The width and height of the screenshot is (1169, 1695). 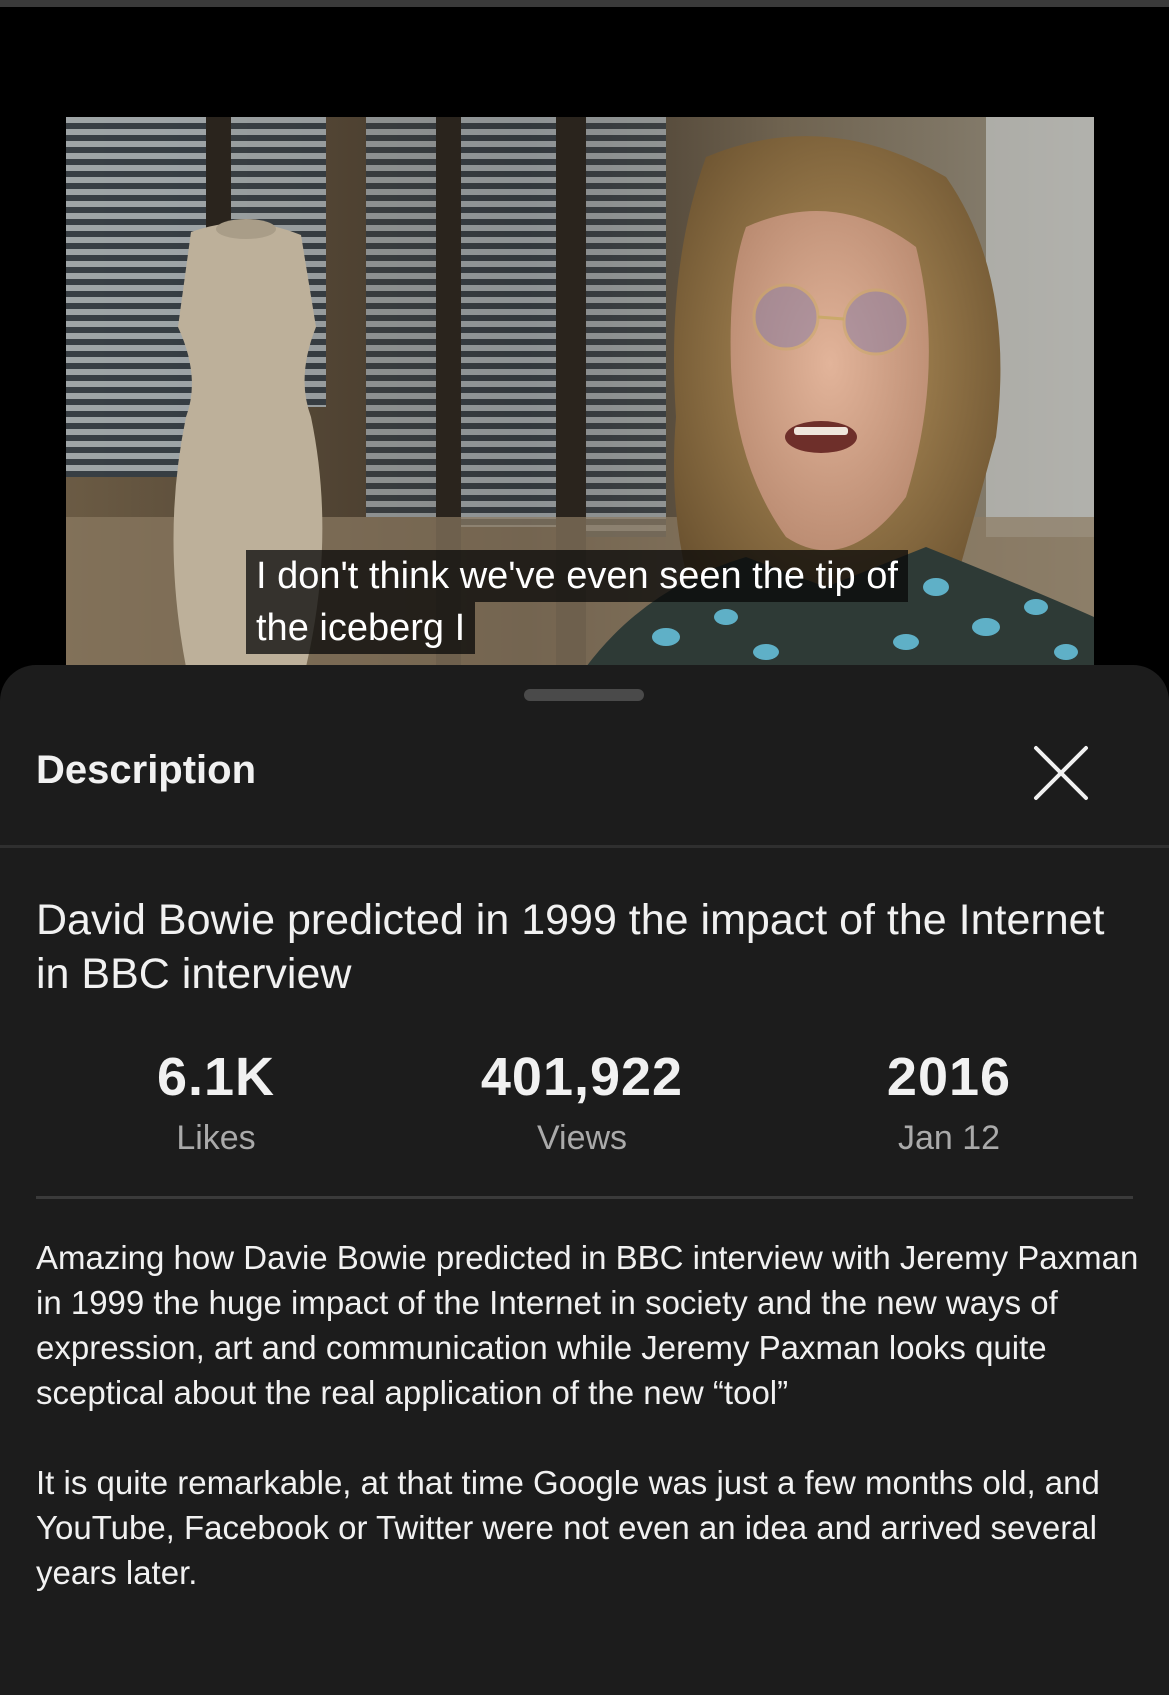 What do you see at coordinates (949, 1138) in the screenshot?
I see `upload-day: Jan 12` at bounding box center [949, 1138].